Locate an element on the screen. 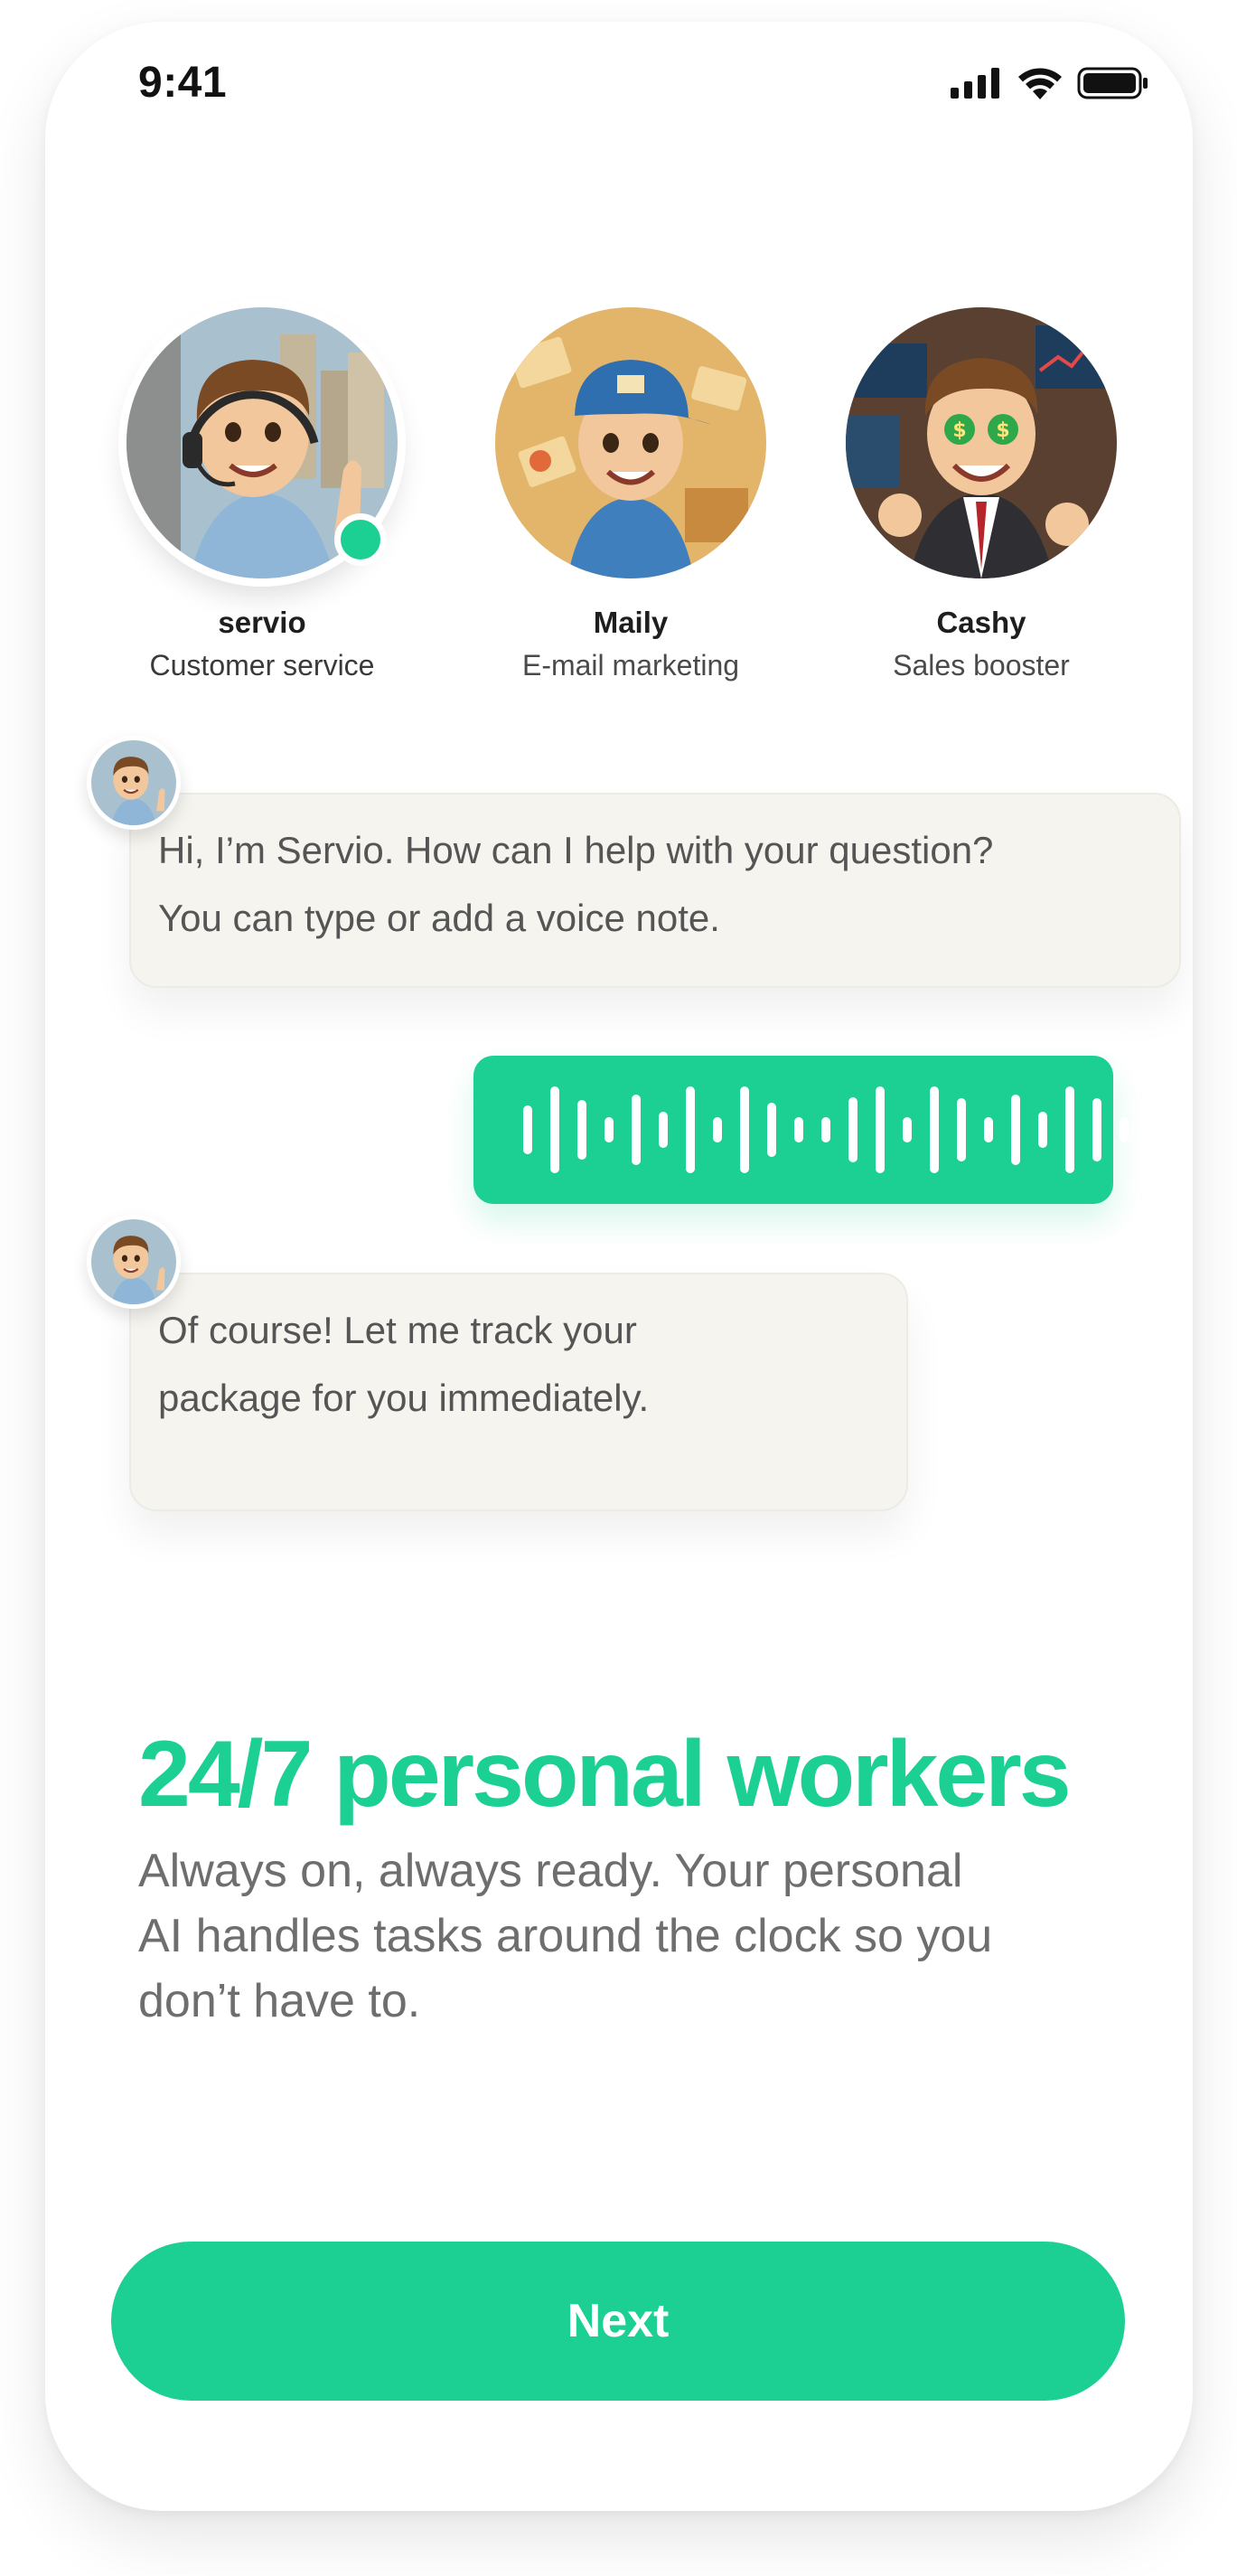 The image size is (1237, 2576). maily-avatar is located at coordinates (631, 443).